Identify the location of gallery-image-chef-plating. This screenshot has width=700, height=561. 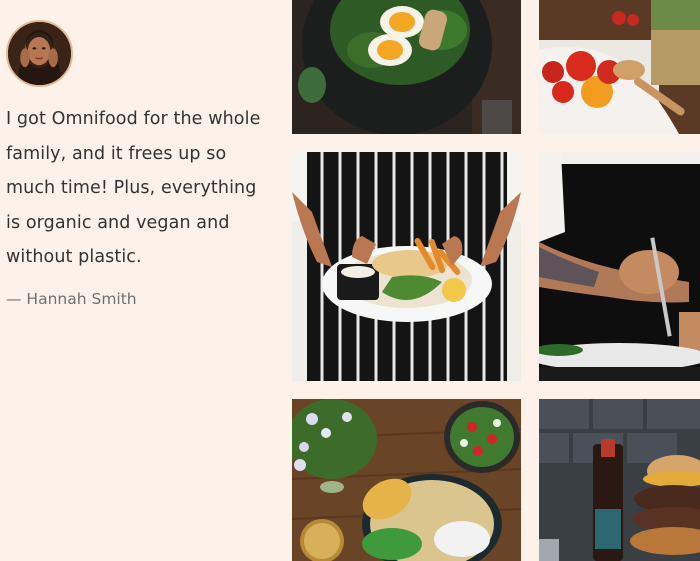
(619, 266).